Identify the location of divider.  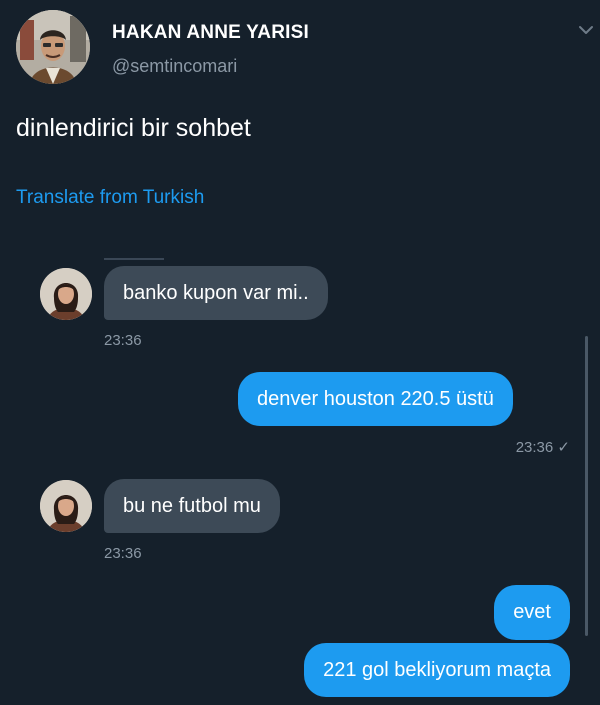
(134, 259).